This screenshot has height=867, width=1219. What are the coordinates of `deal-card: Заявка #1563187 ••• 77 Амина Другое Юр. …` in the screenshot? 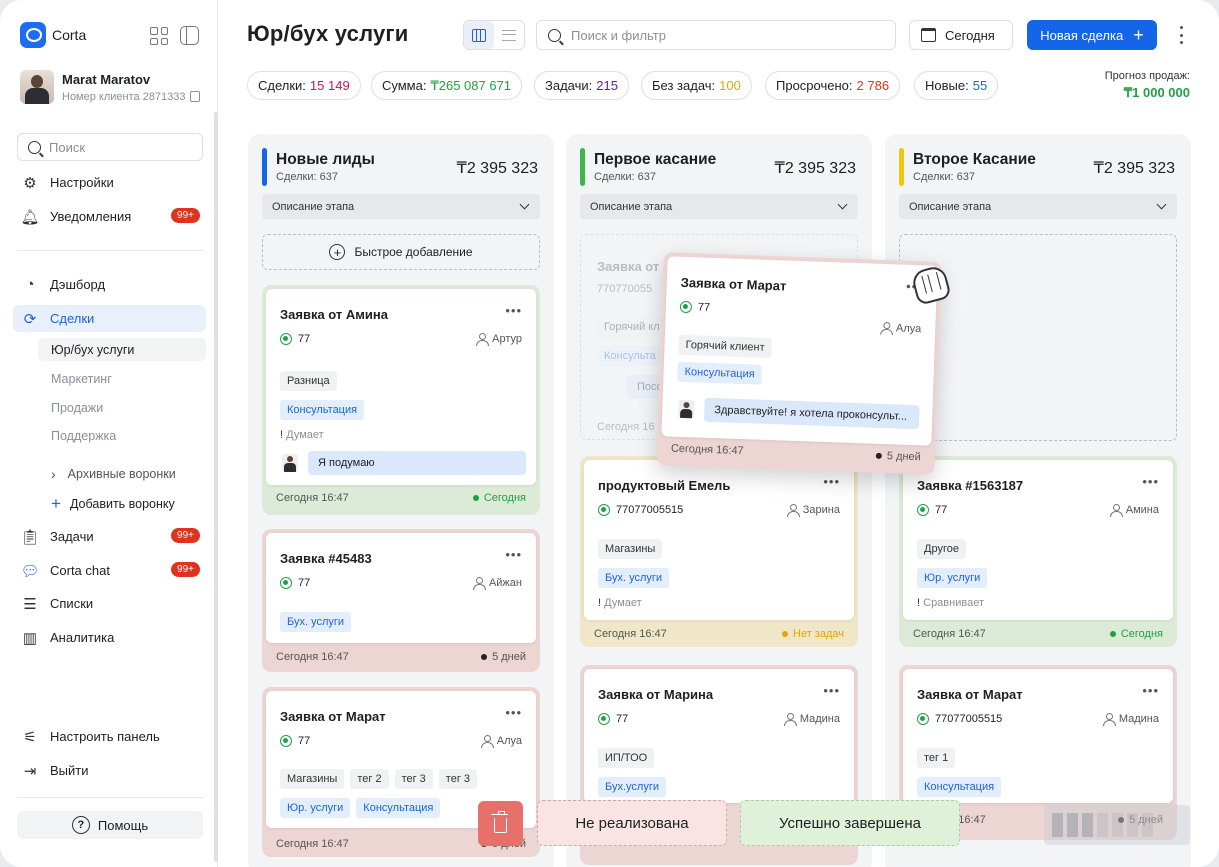 It's located at (1038, 551).